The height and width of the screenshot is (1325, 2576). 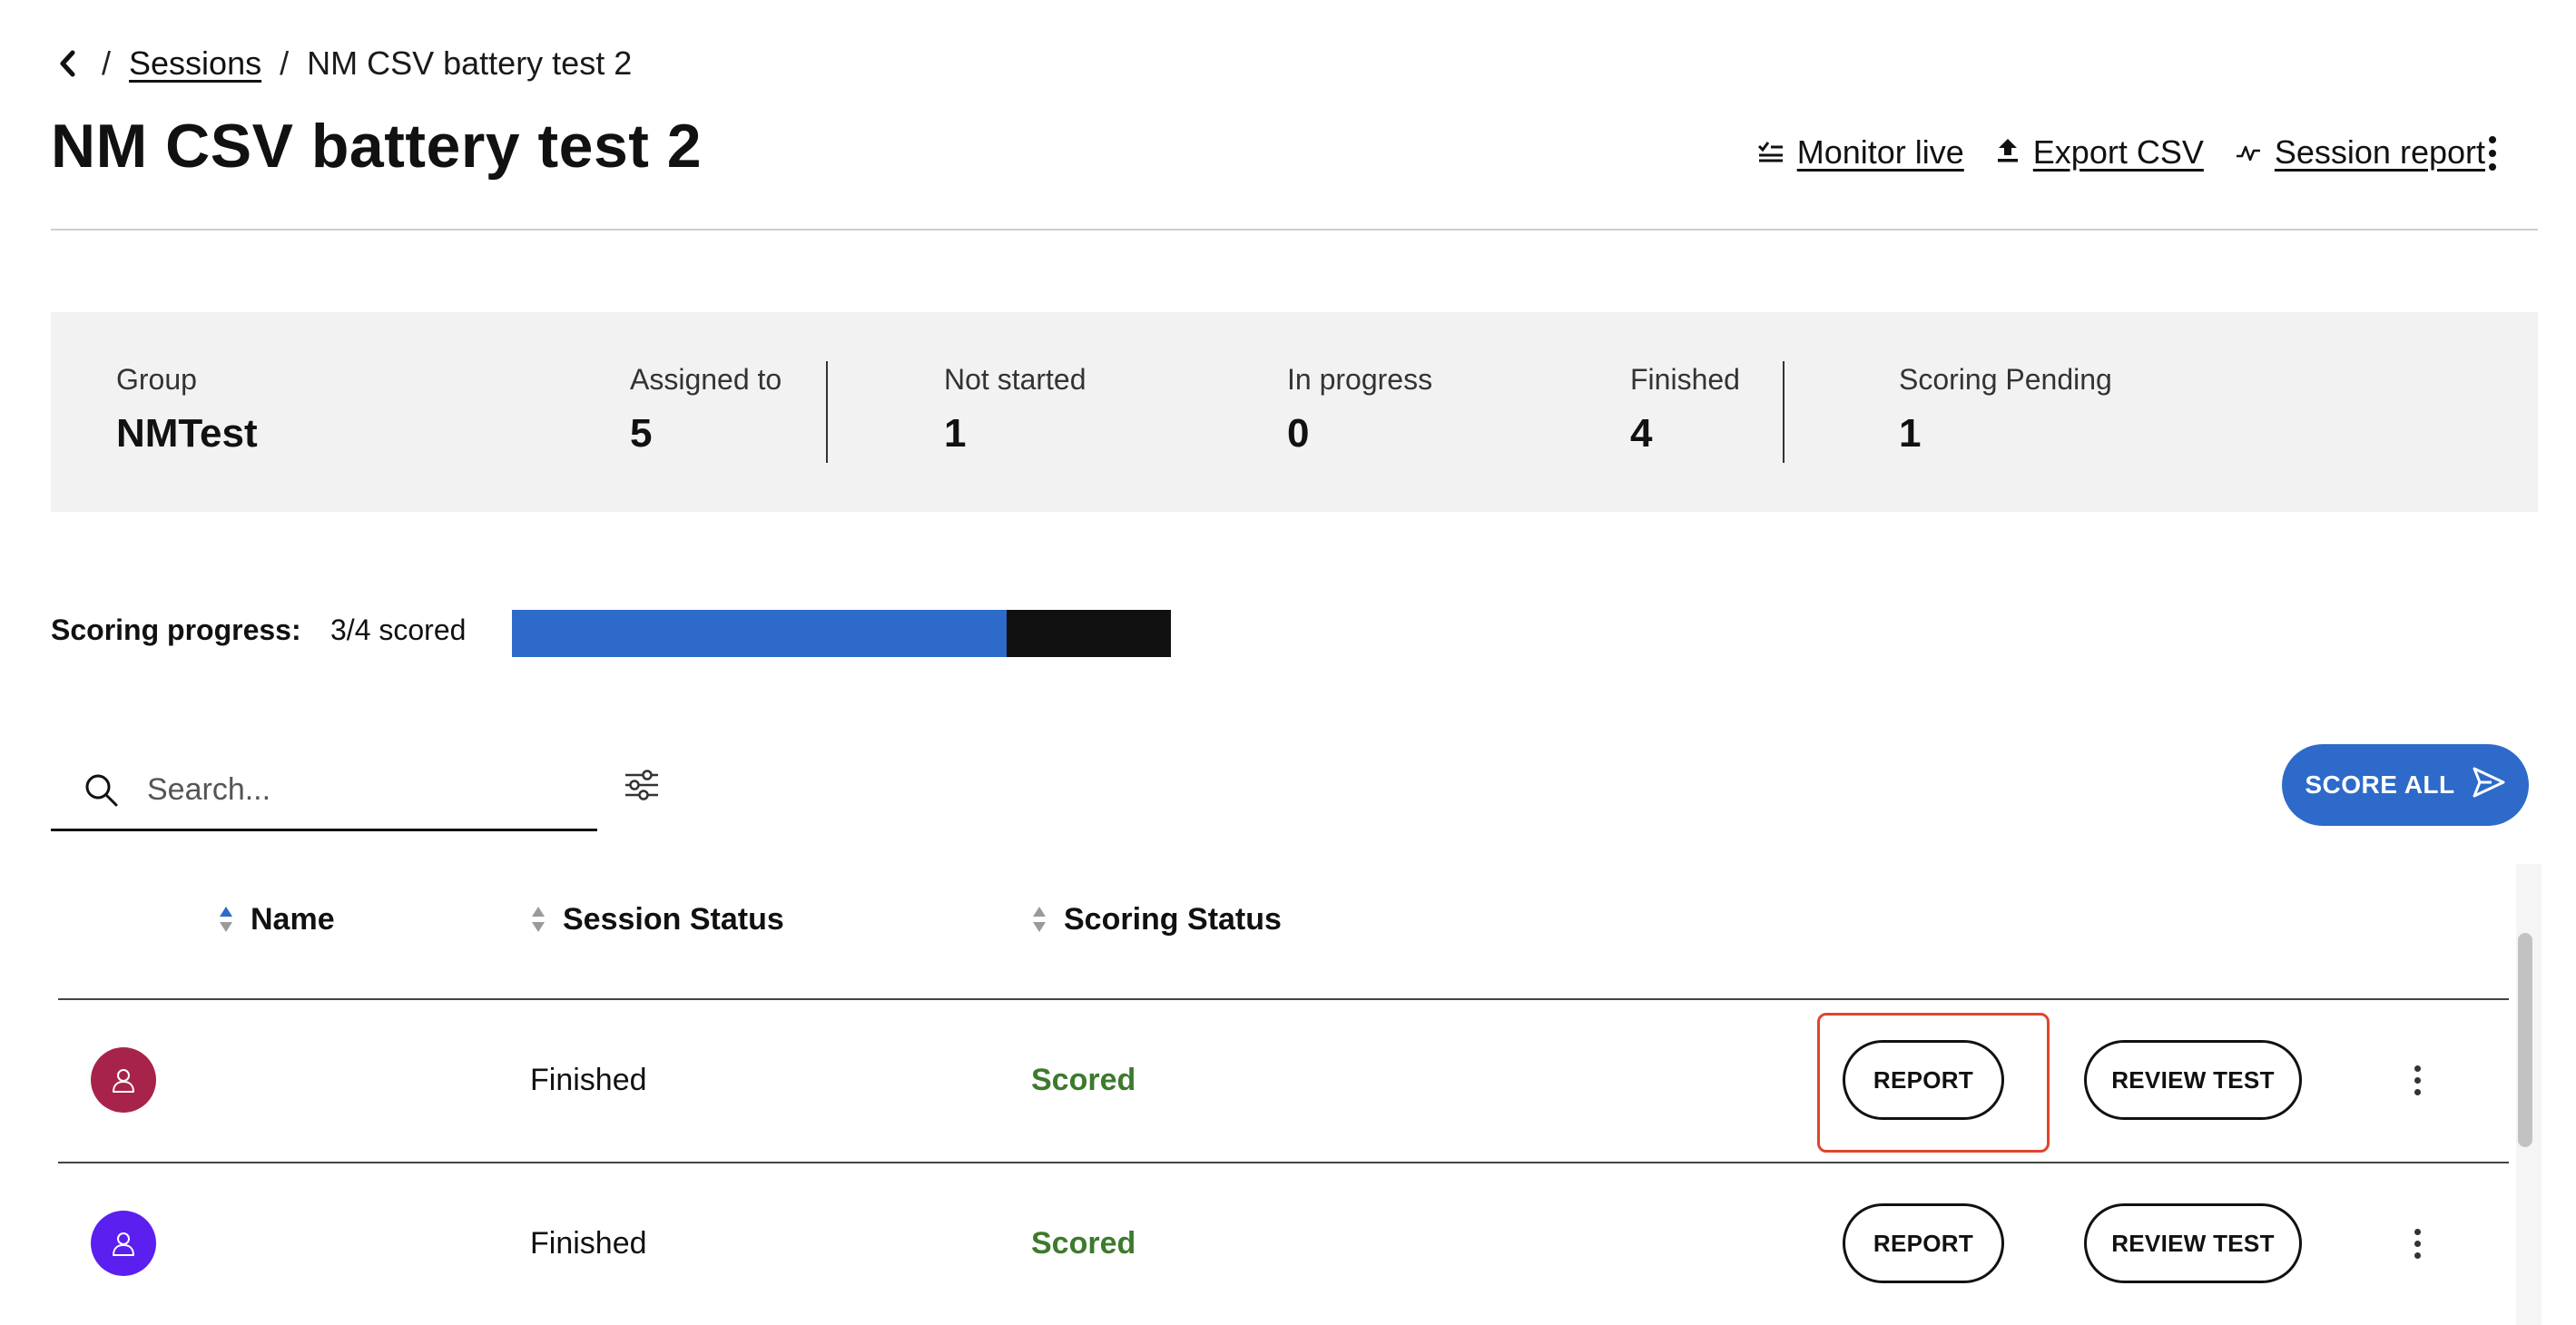 I want to click on chevron-left-icon, so click(x=68, y=63).